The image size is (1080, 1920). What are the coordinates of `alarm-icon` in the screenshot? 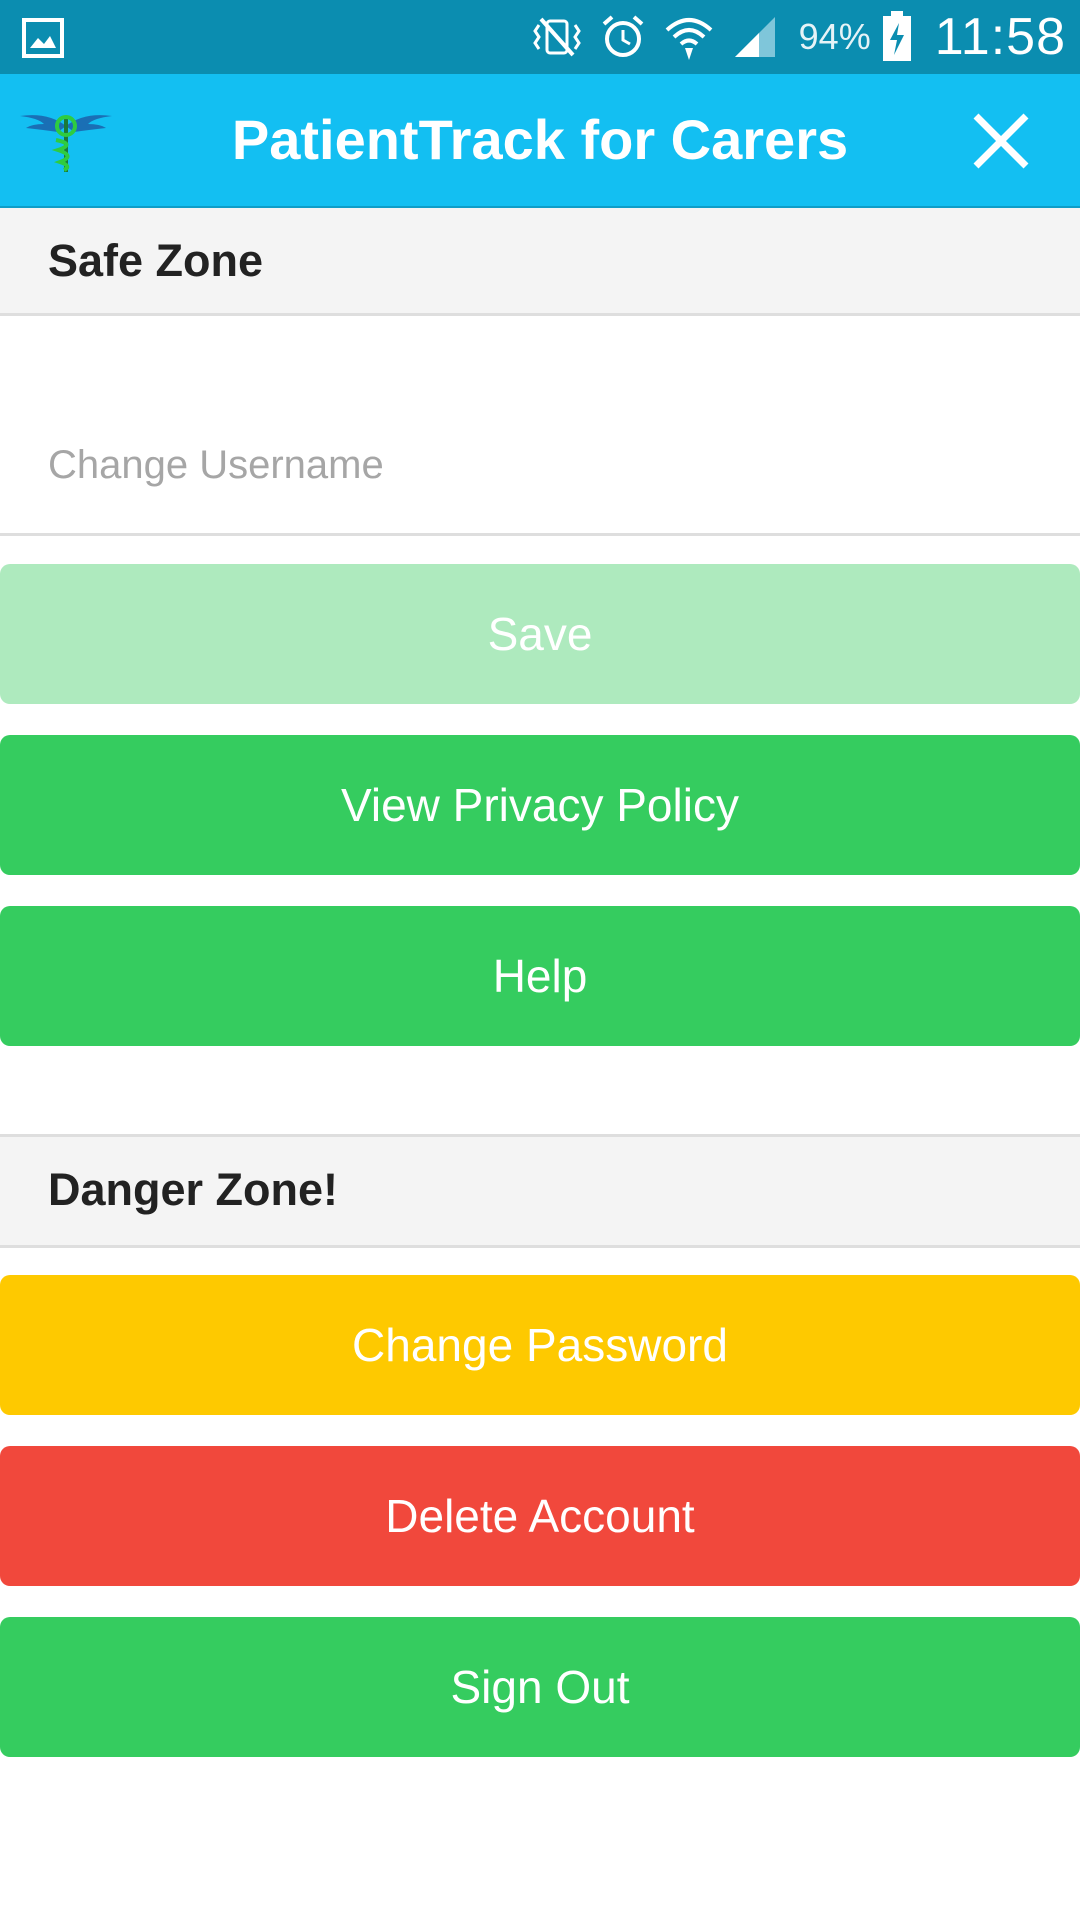 It's located at (623, 37).